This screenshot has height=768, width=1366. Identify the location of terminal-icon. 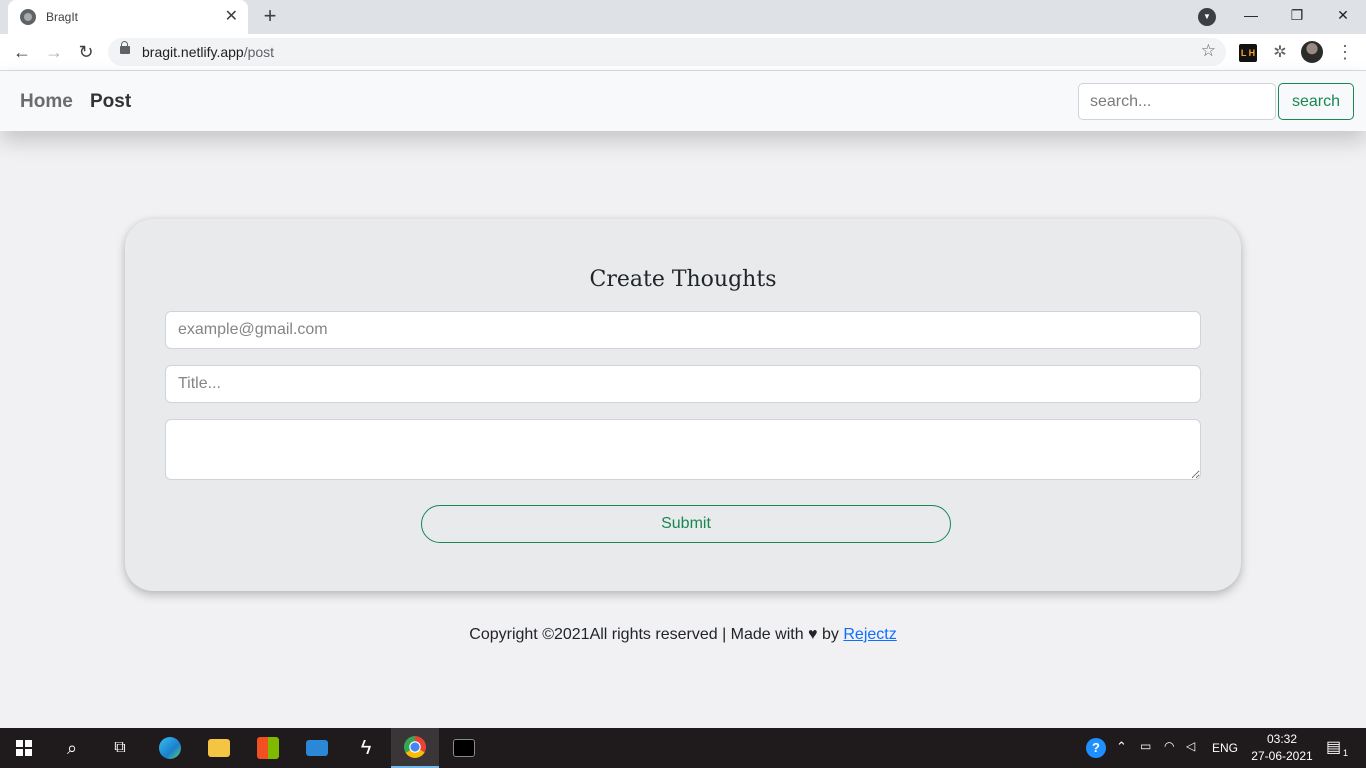
(464, 748).